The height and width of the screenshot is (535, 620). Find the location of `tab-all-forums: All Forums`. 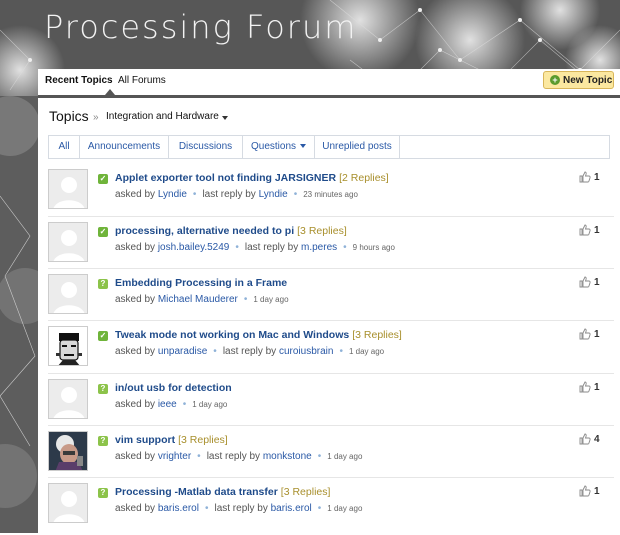

tab-all-forums: All Forums is located at coordinates (142, 80).